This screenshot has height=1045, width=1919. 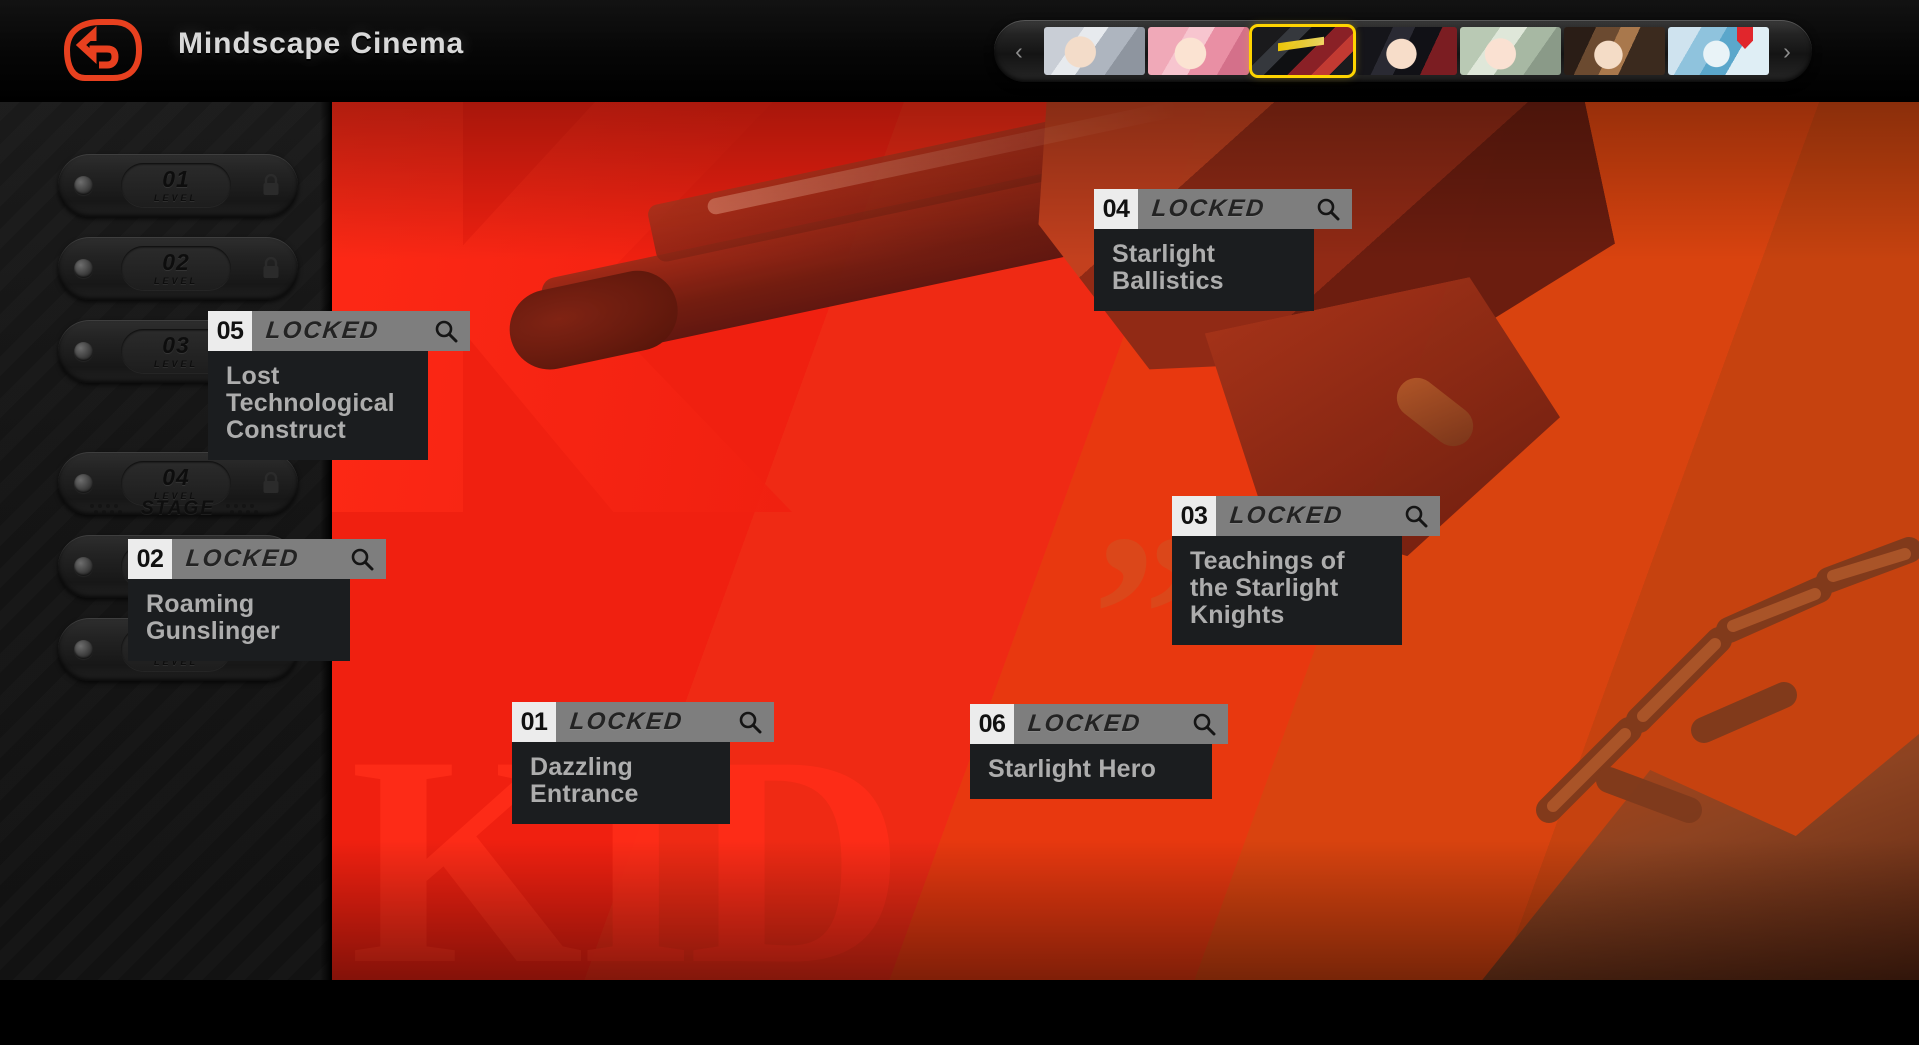 I want to click on node-title: Starlight Ballistics, so click(x=1204, y=270).